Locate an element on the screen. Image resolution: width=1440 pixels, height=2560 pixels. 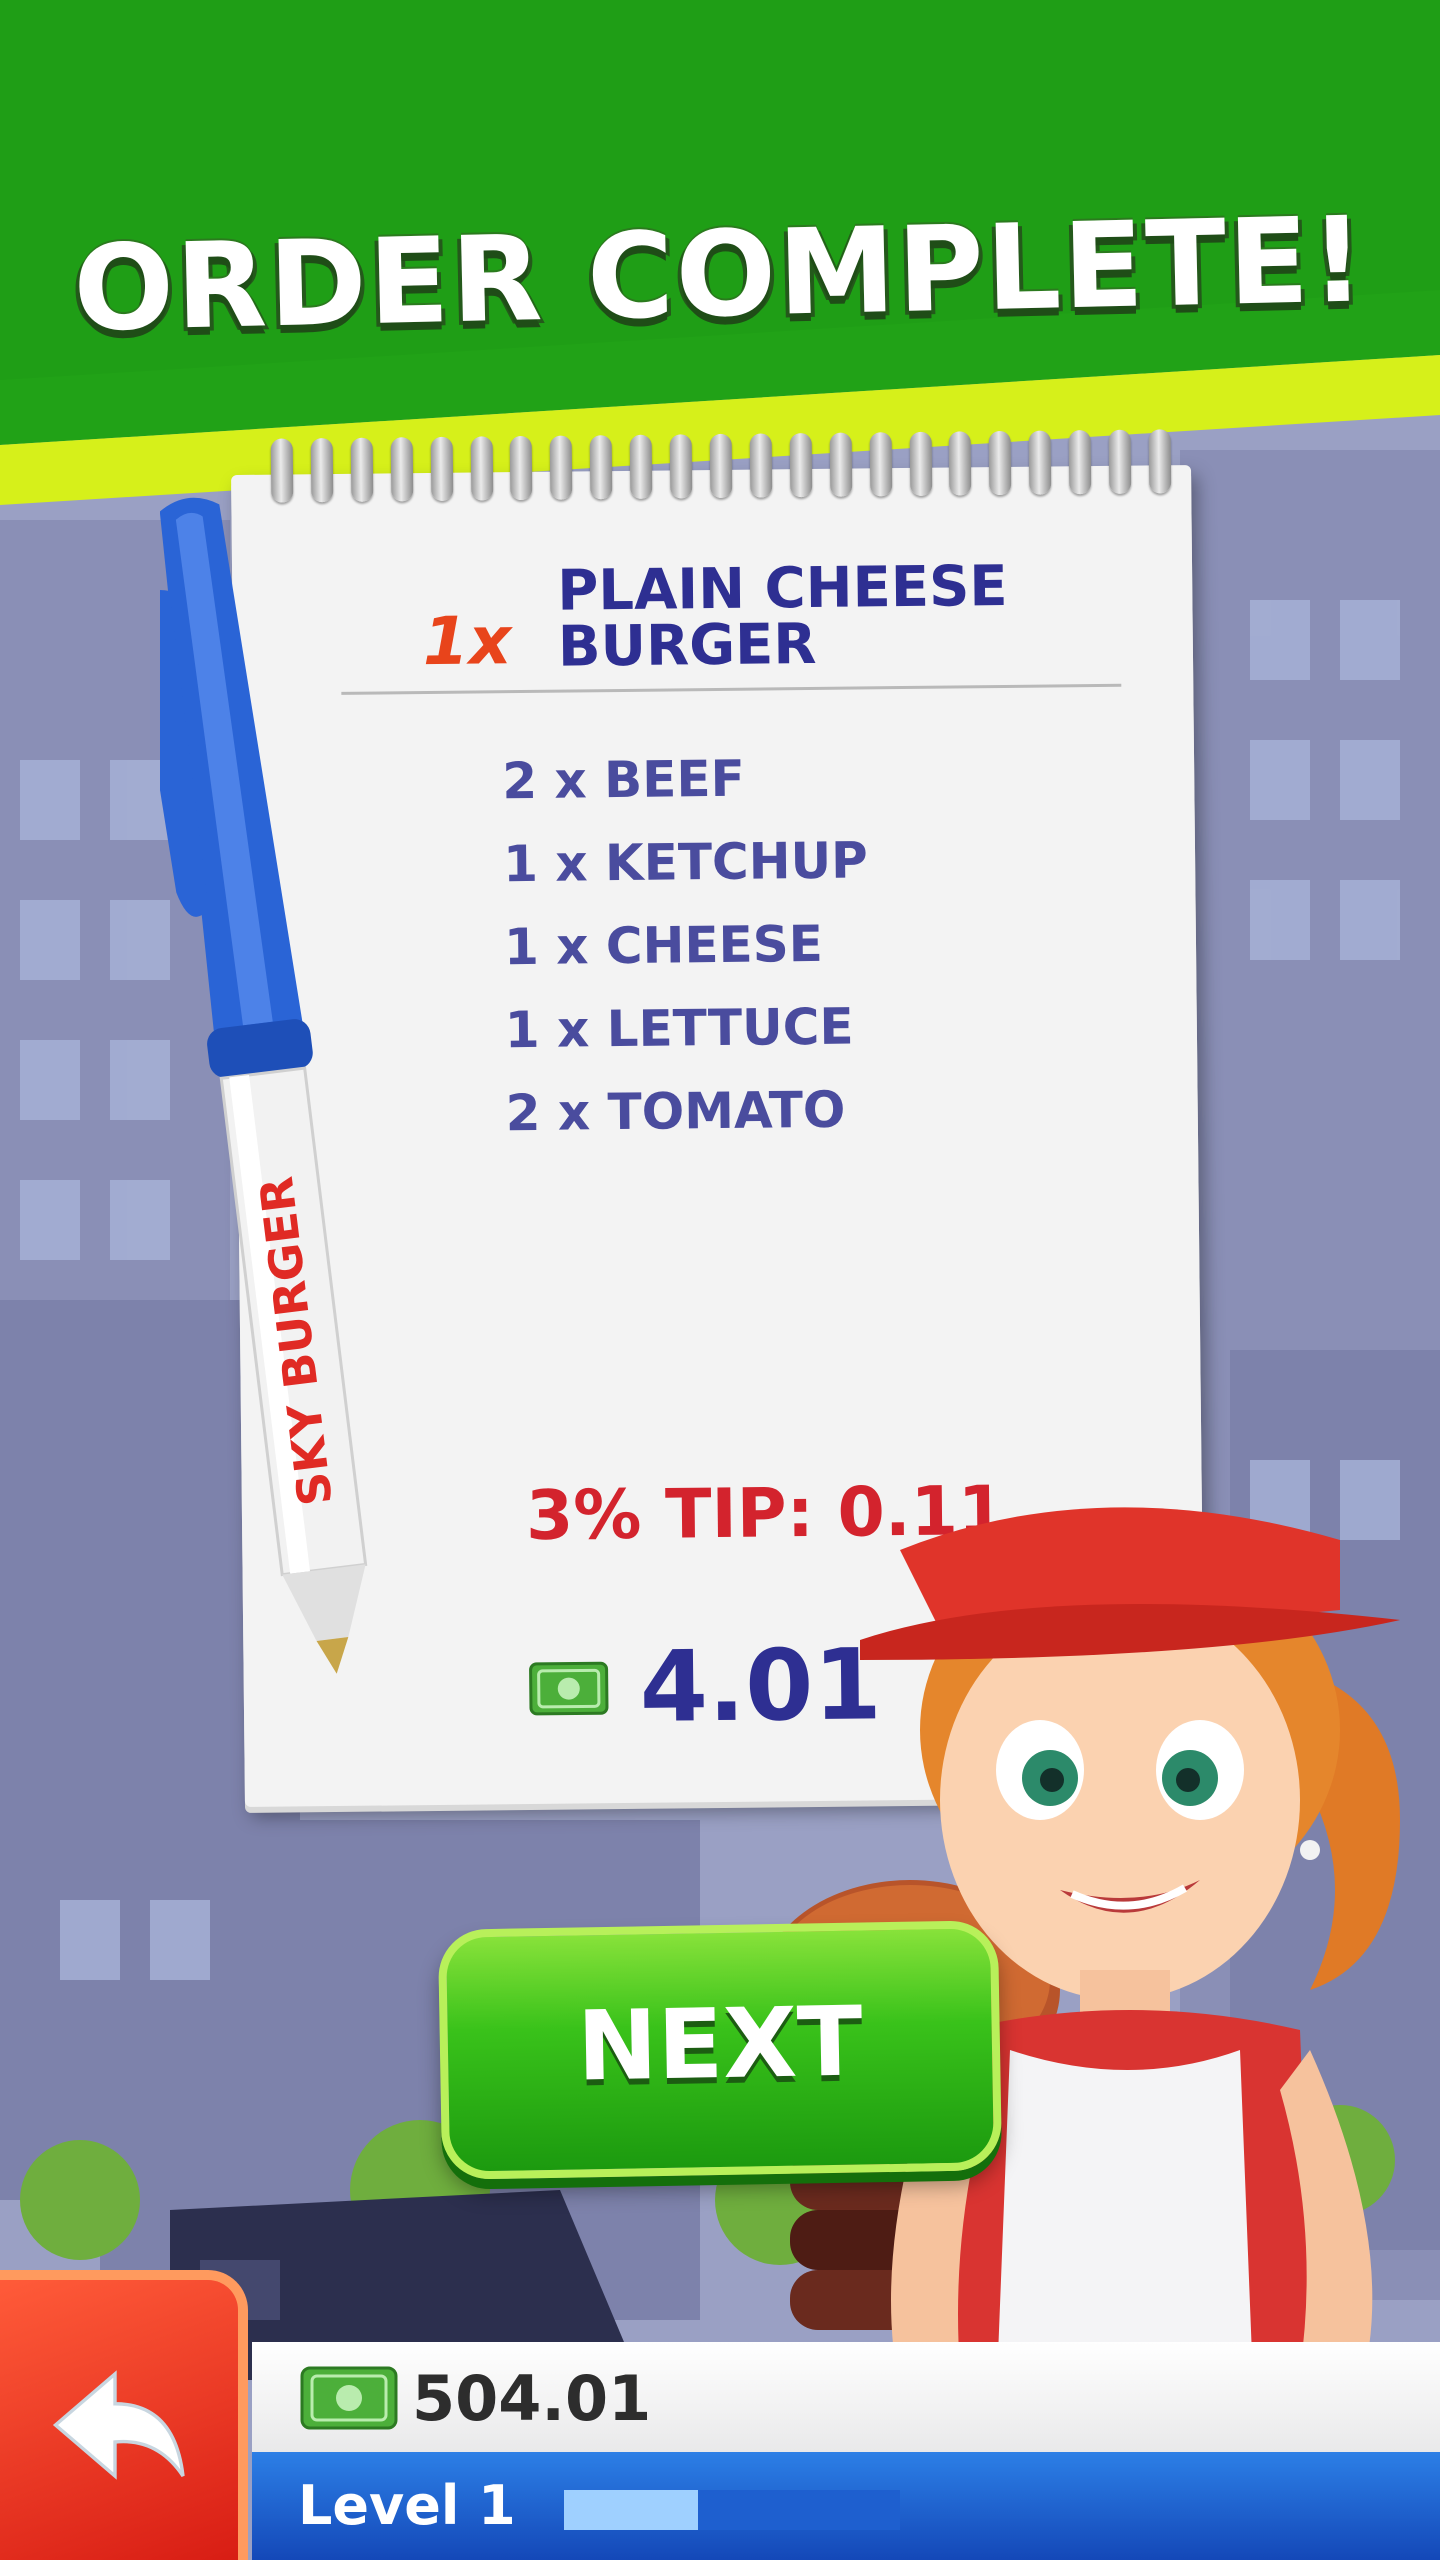
next-button: NEXT is located at coordinates (720, 2050).